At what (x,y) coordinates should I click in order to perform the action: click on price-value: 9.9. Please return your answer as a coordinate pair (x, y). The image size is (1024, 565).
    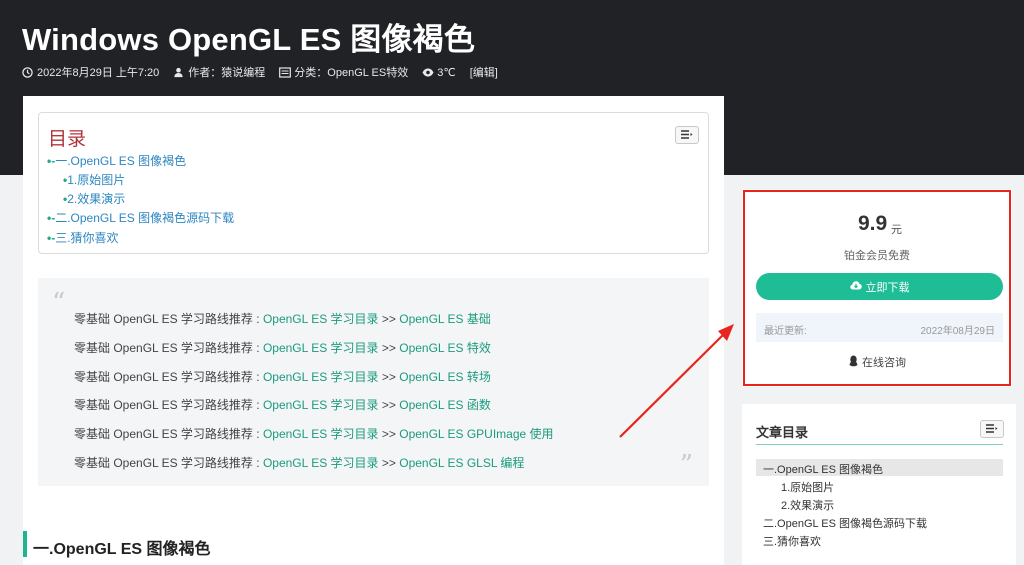
    Looking at the image, I should click on (873, 223).